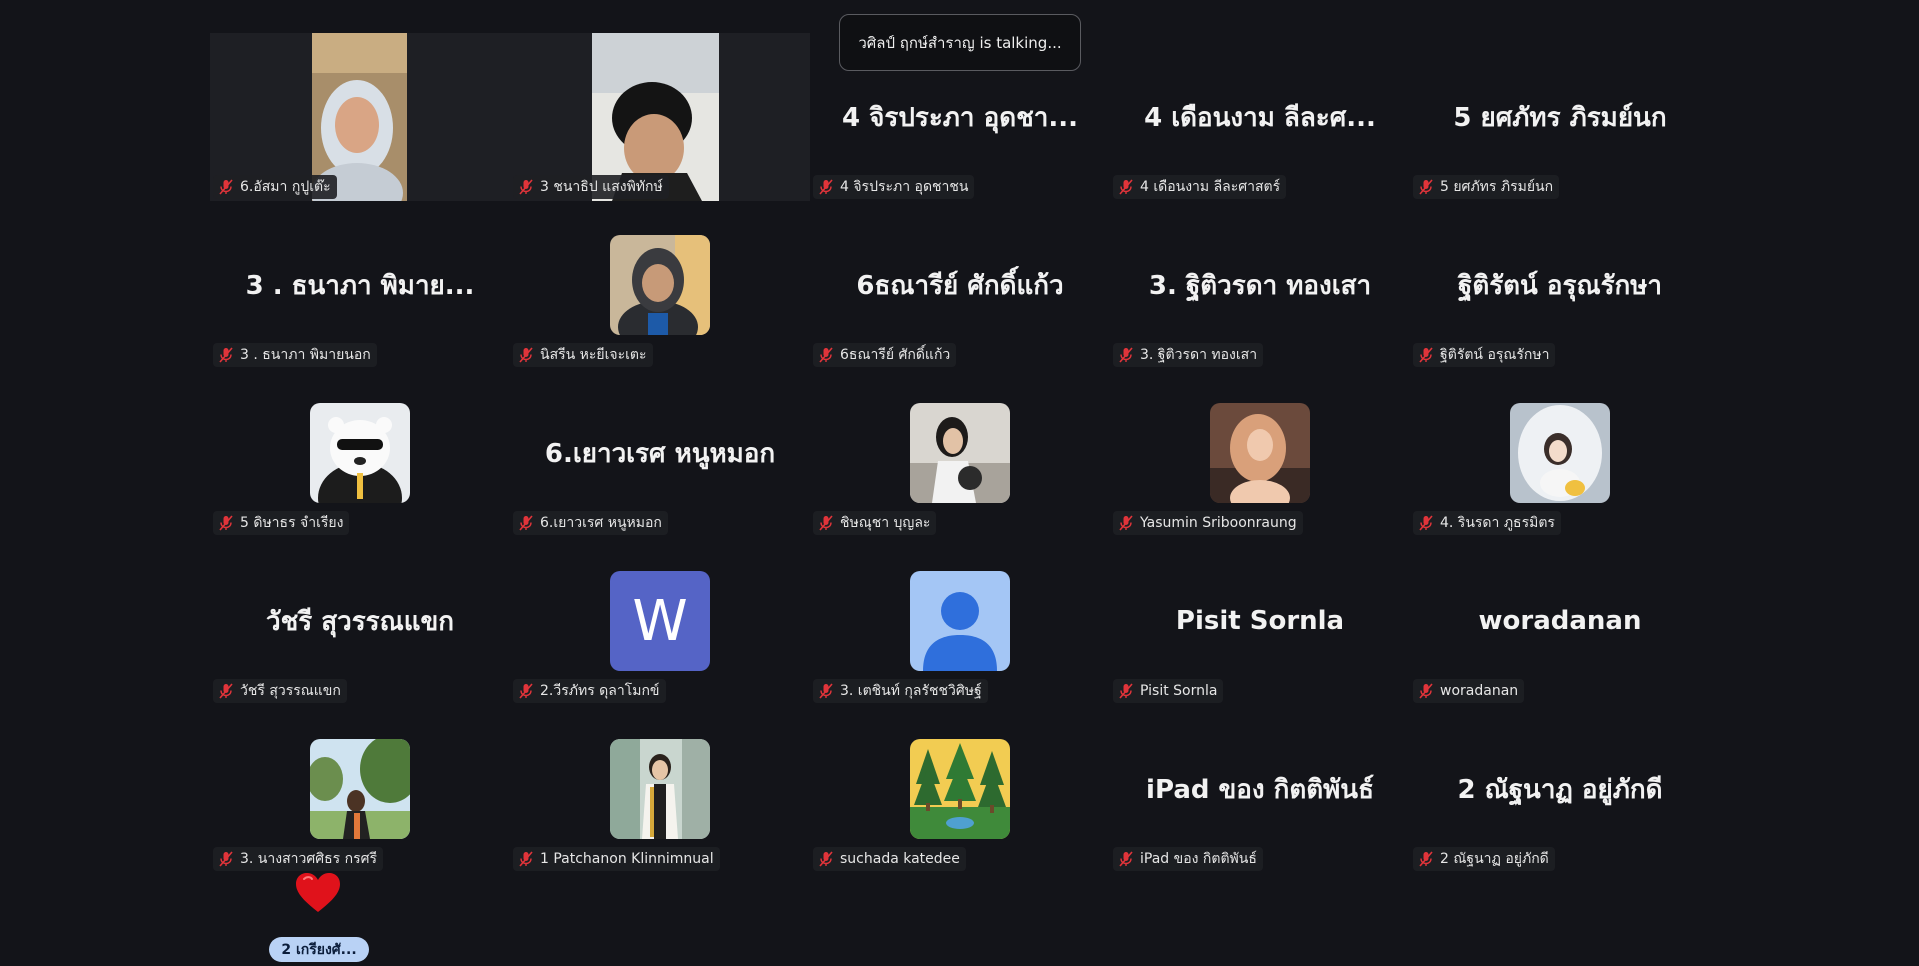  I want to click on participant-name-label: 6.เยาวเรศ หนูหมอก, so click(590, 523).